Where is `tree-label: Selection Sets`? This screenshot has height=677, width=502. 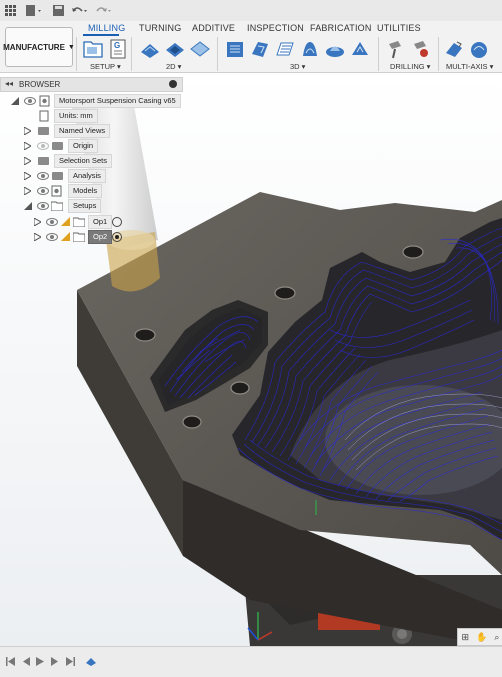
tree-label: Selection Sets is located at coordinates (83, 161).